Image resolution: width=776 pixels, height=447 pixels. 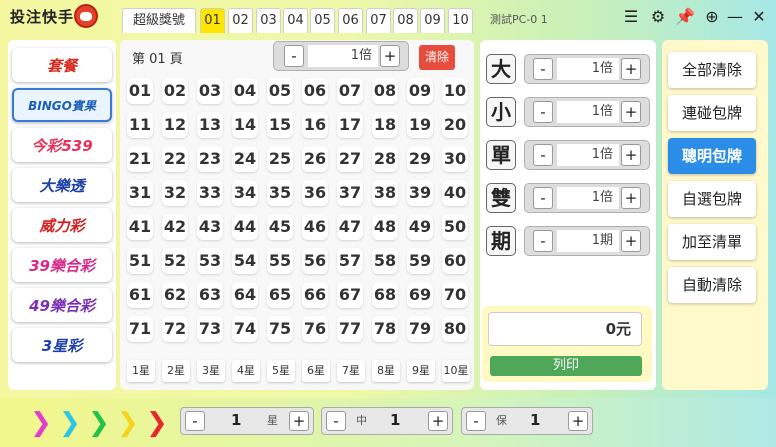 I want to click on tab-05: 05, so click(x=322, y=20).